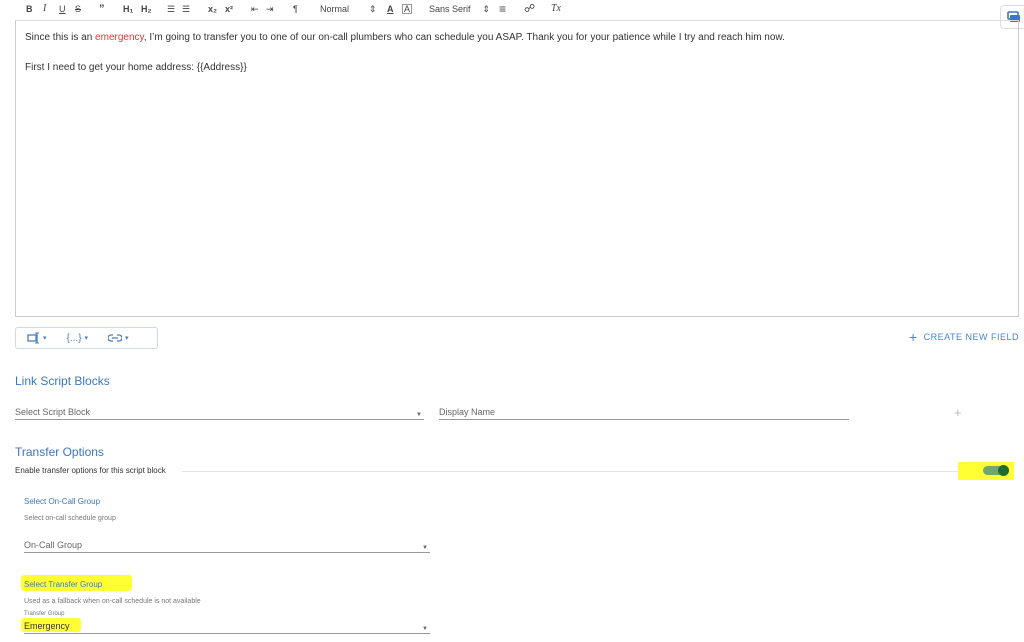 This screenshot has height=642, width=1024. Describe the element at coordinates (63, 584) in the screenshot. I see `transfer-group-title: Select Transfer Group` at that location.